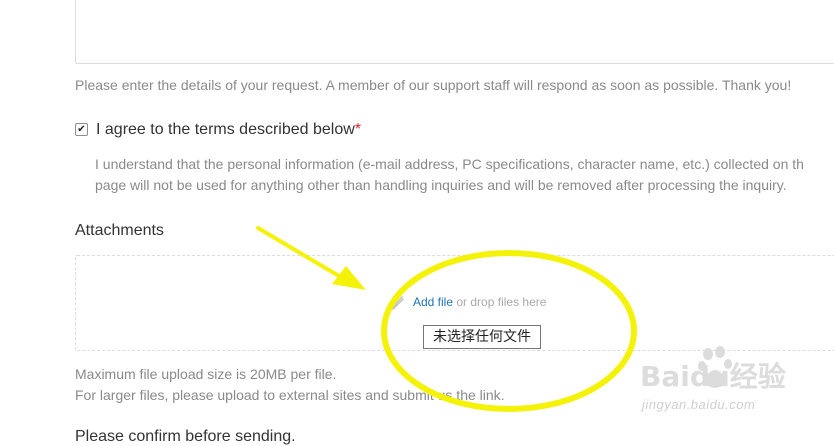 Image resolution: width=834 pixels, height=446 pixels. I want to click on attachments-heading: Attachments, so click(119, 230).